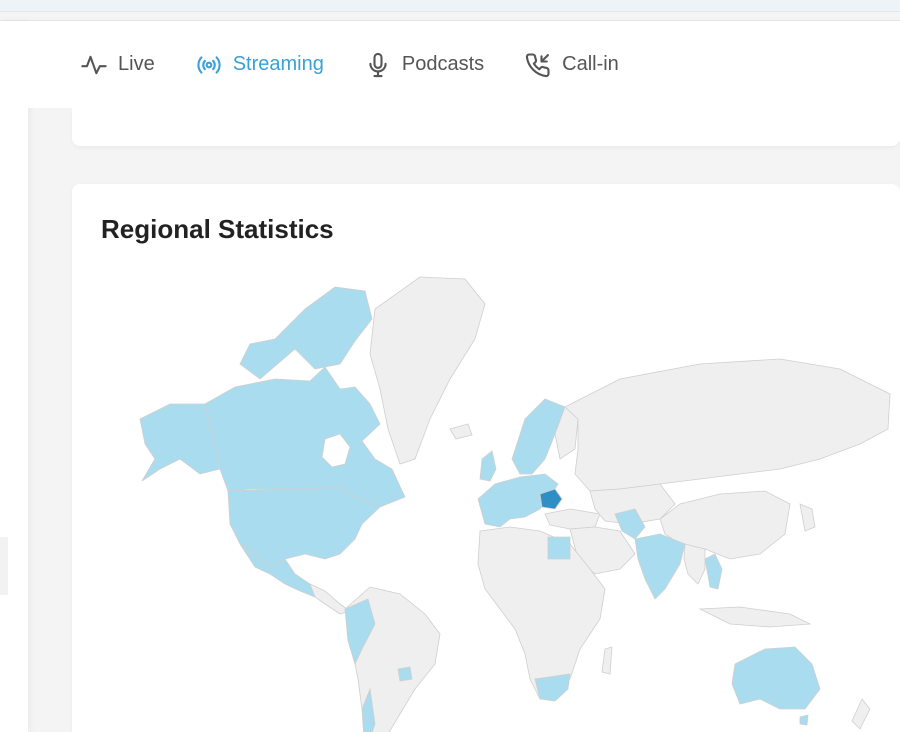 The height and width of the screenshot is (732, 900). Describe the element at coordinates (713, 571) in the screenshot. I see `map-vietnam` at that location.